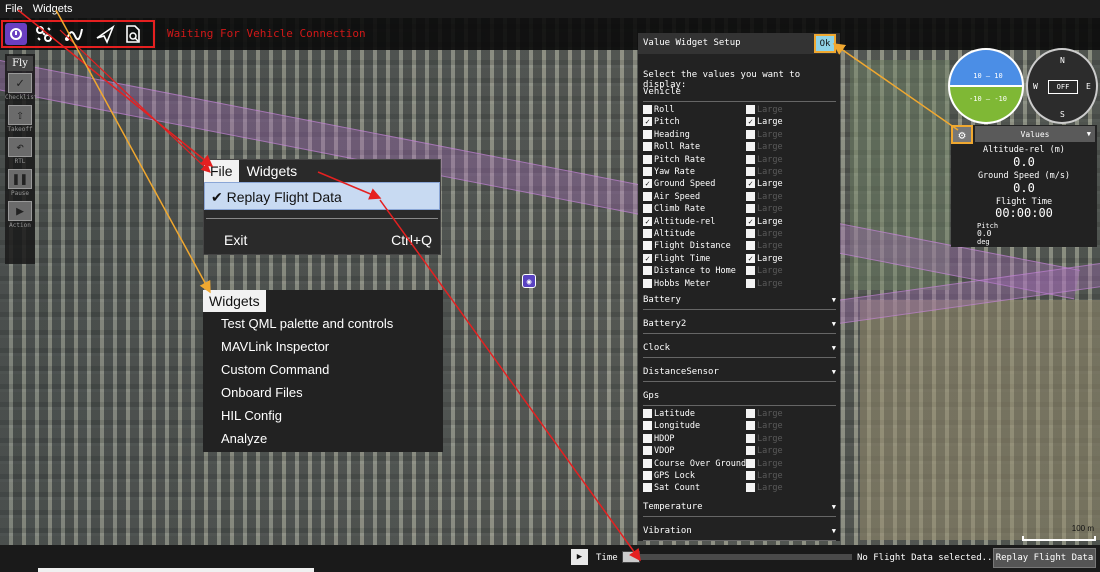 The width and height of the screenshot is (1100, 572). Describe the element at coordinates (323, 415) in the screenshot. I see `widgets-item-hil-config: HIL Config` at that location.